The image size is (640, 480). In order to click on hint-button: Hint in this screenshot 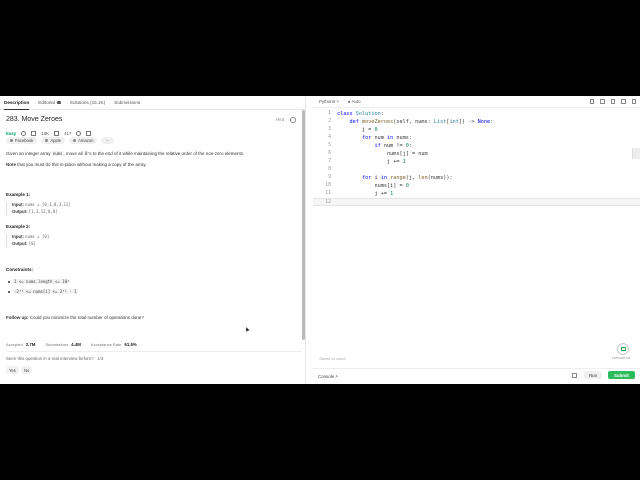, I will do `click(280, 119)`.